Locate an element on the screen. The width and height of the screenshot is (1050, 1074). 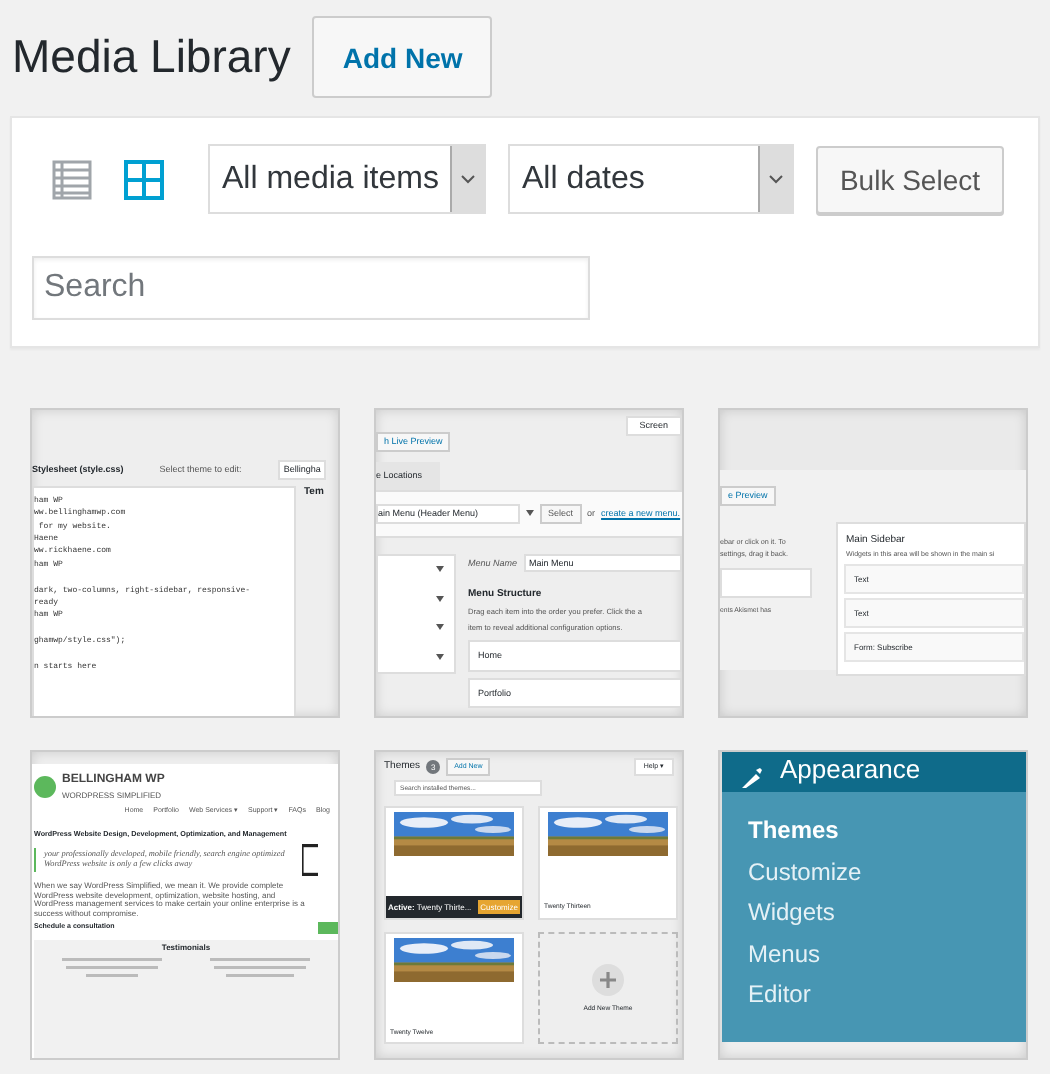
page-title: Media Library is located at coordinates (151, 57).